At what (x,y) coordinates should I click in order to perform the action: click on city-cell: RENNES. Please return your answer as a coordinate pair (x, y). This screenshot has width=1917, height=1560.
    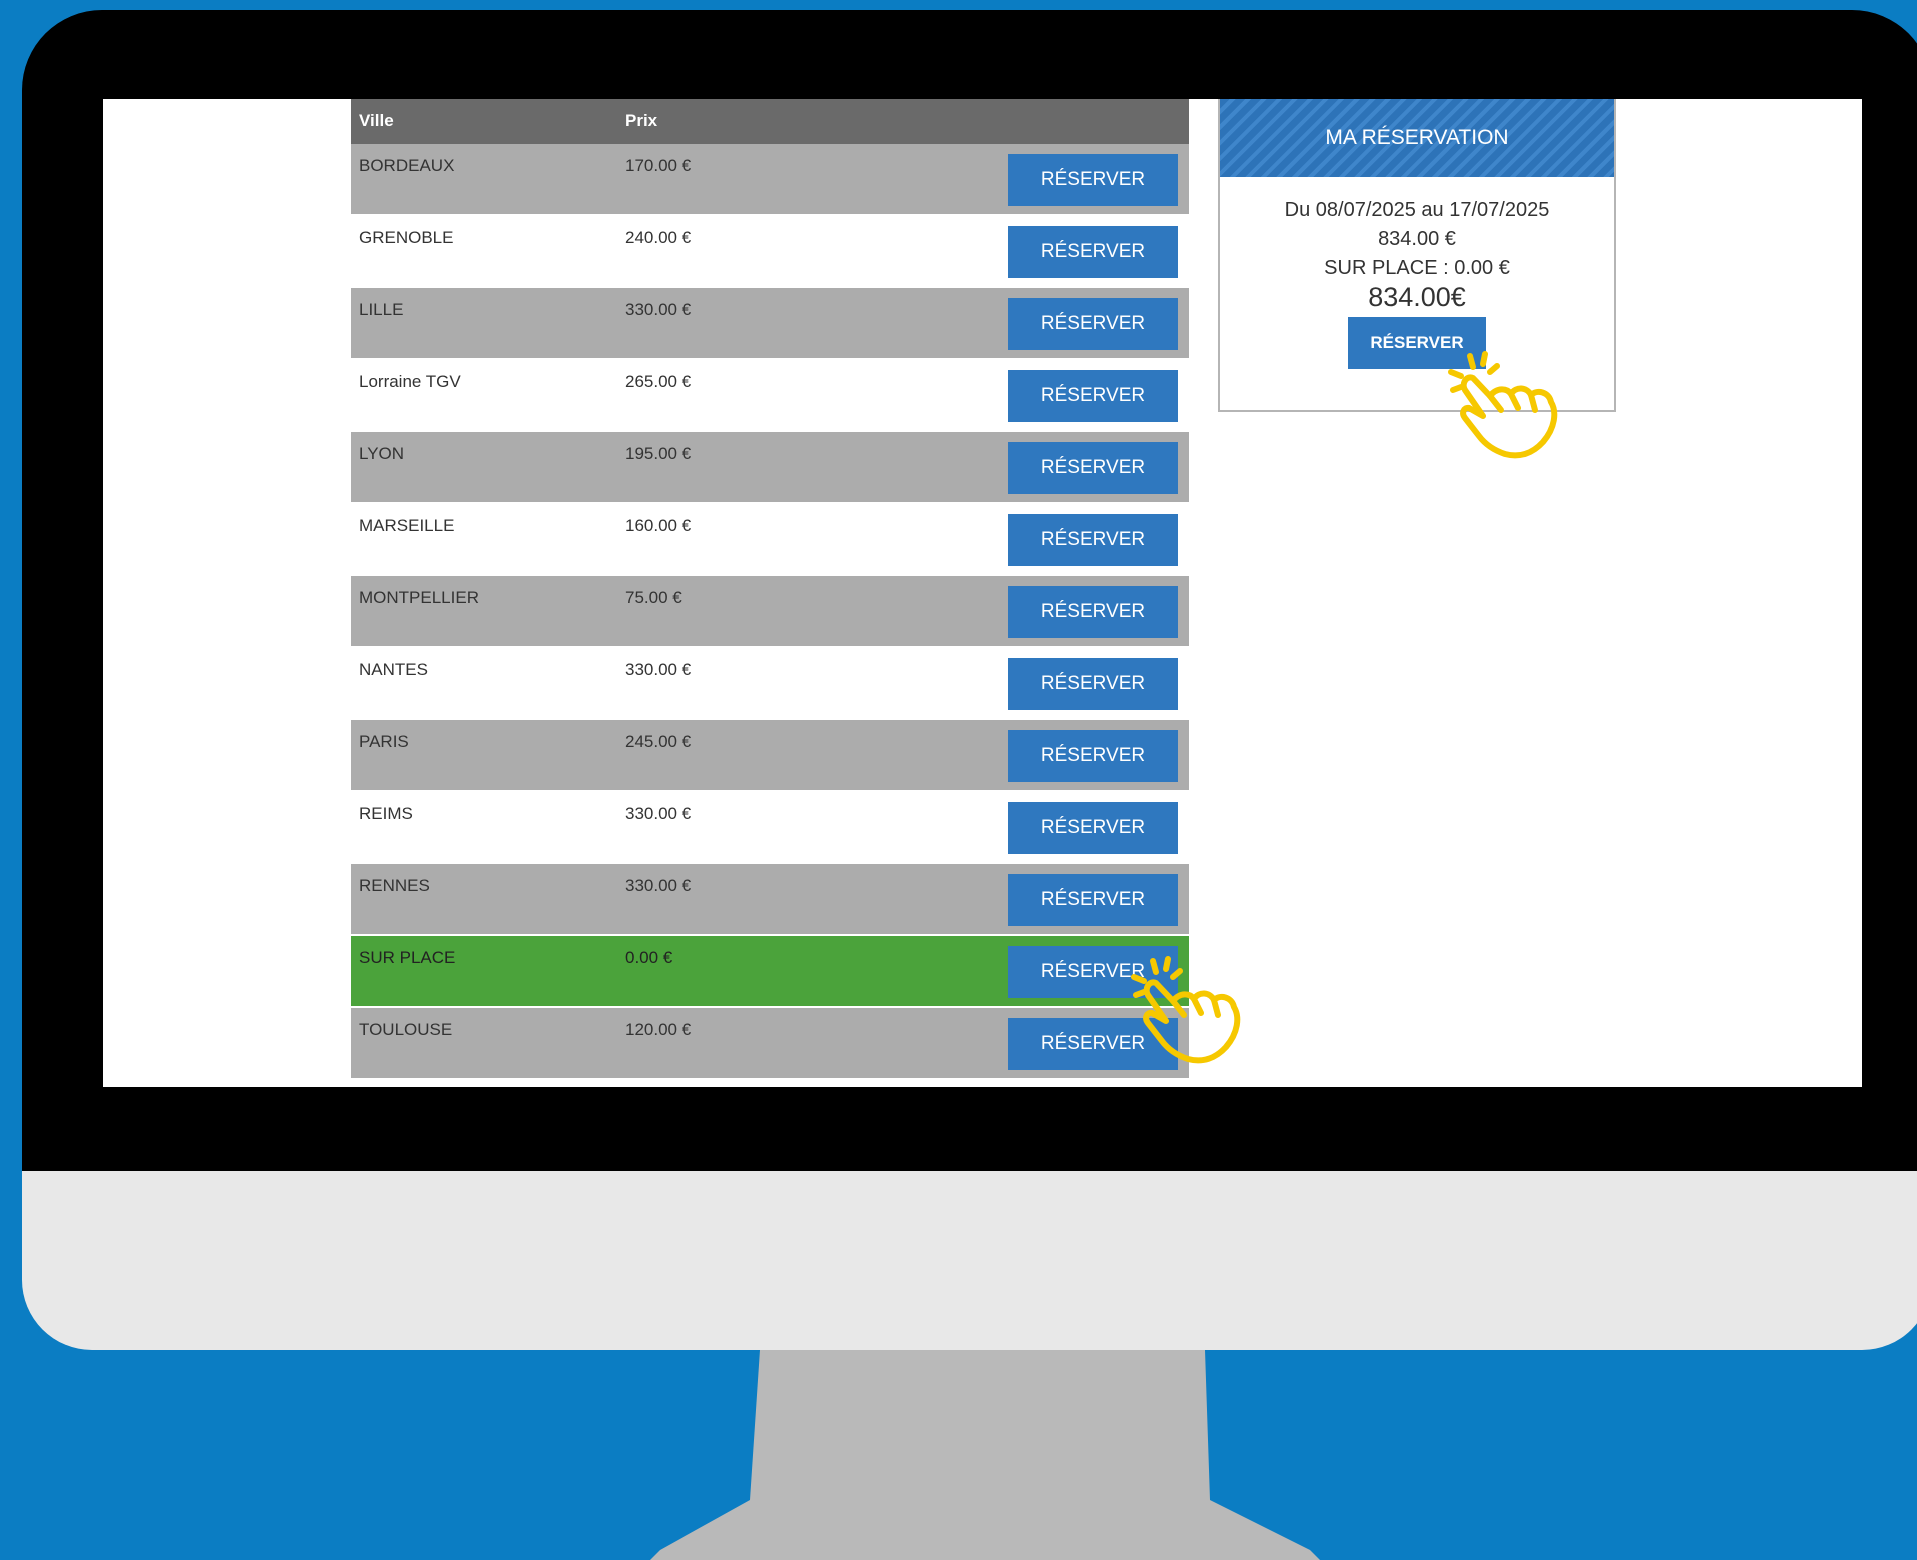
    Looking at the image, I should click on (394, 885).